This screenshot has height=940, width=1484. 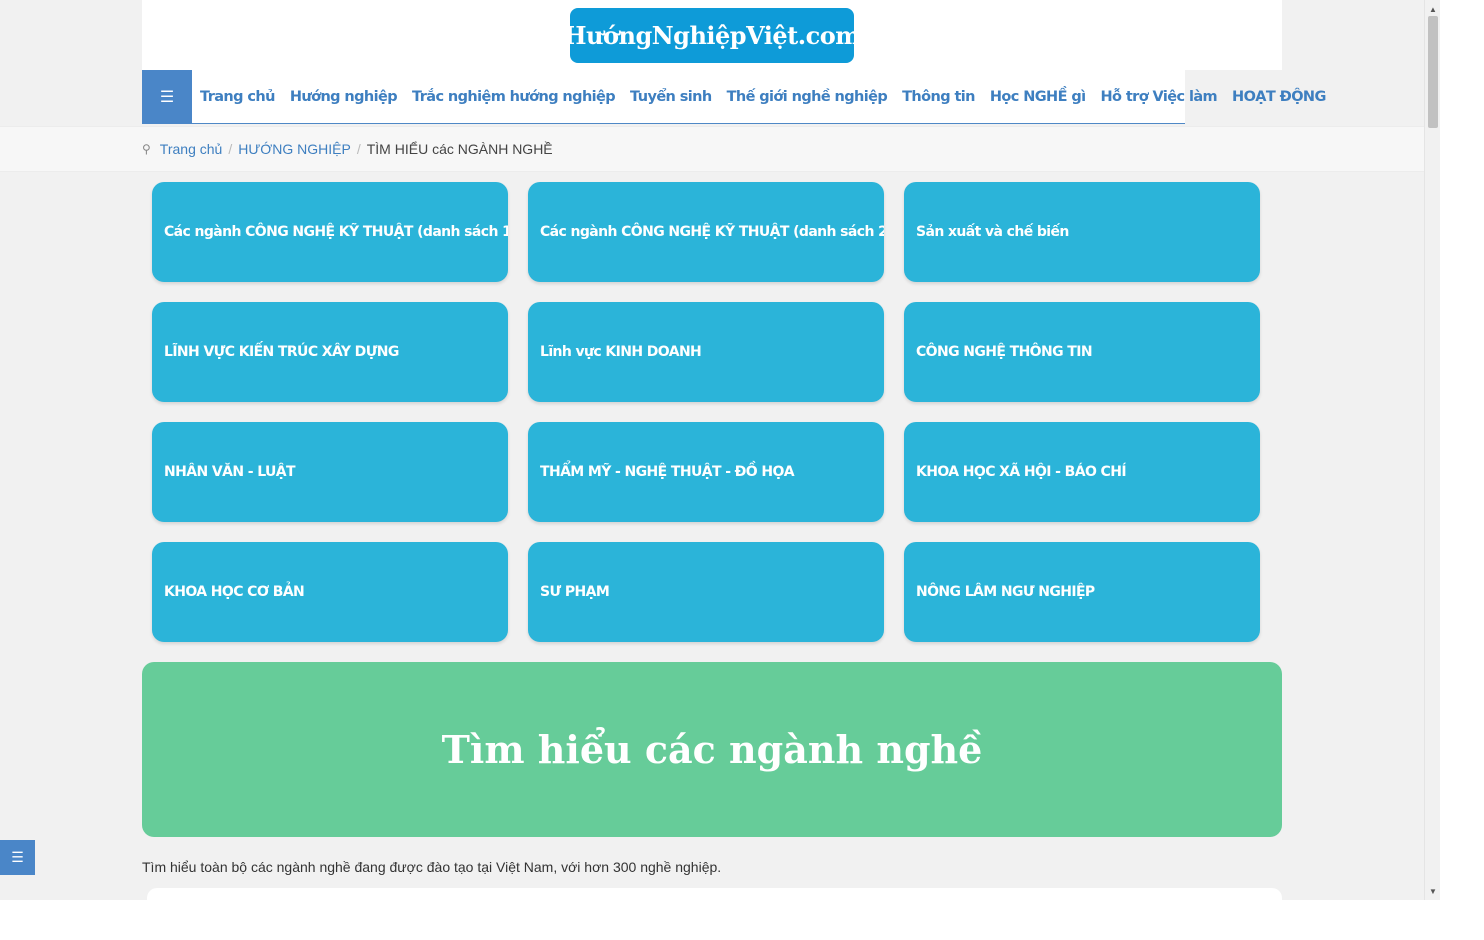 I want to click on nav-item-admissions: Tuyển sinh, so click(x=671, y=97).